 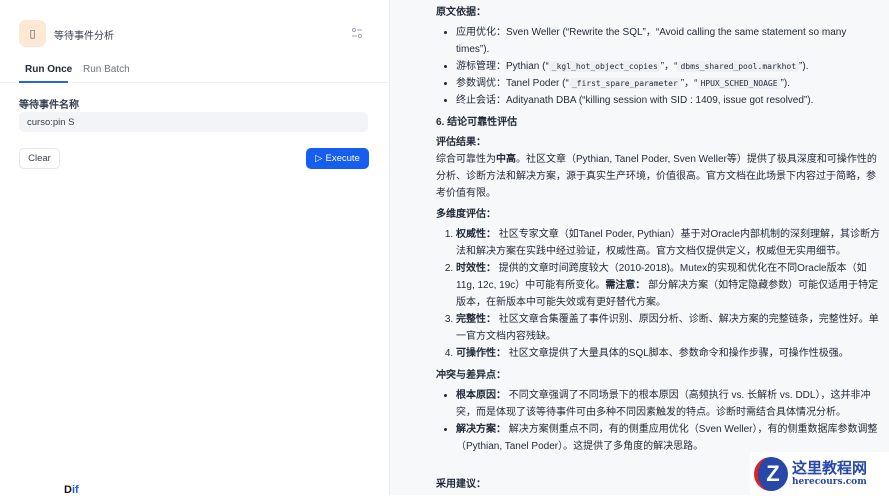 I want to click on settings-sliders-icon, so click(x=357, y=33).